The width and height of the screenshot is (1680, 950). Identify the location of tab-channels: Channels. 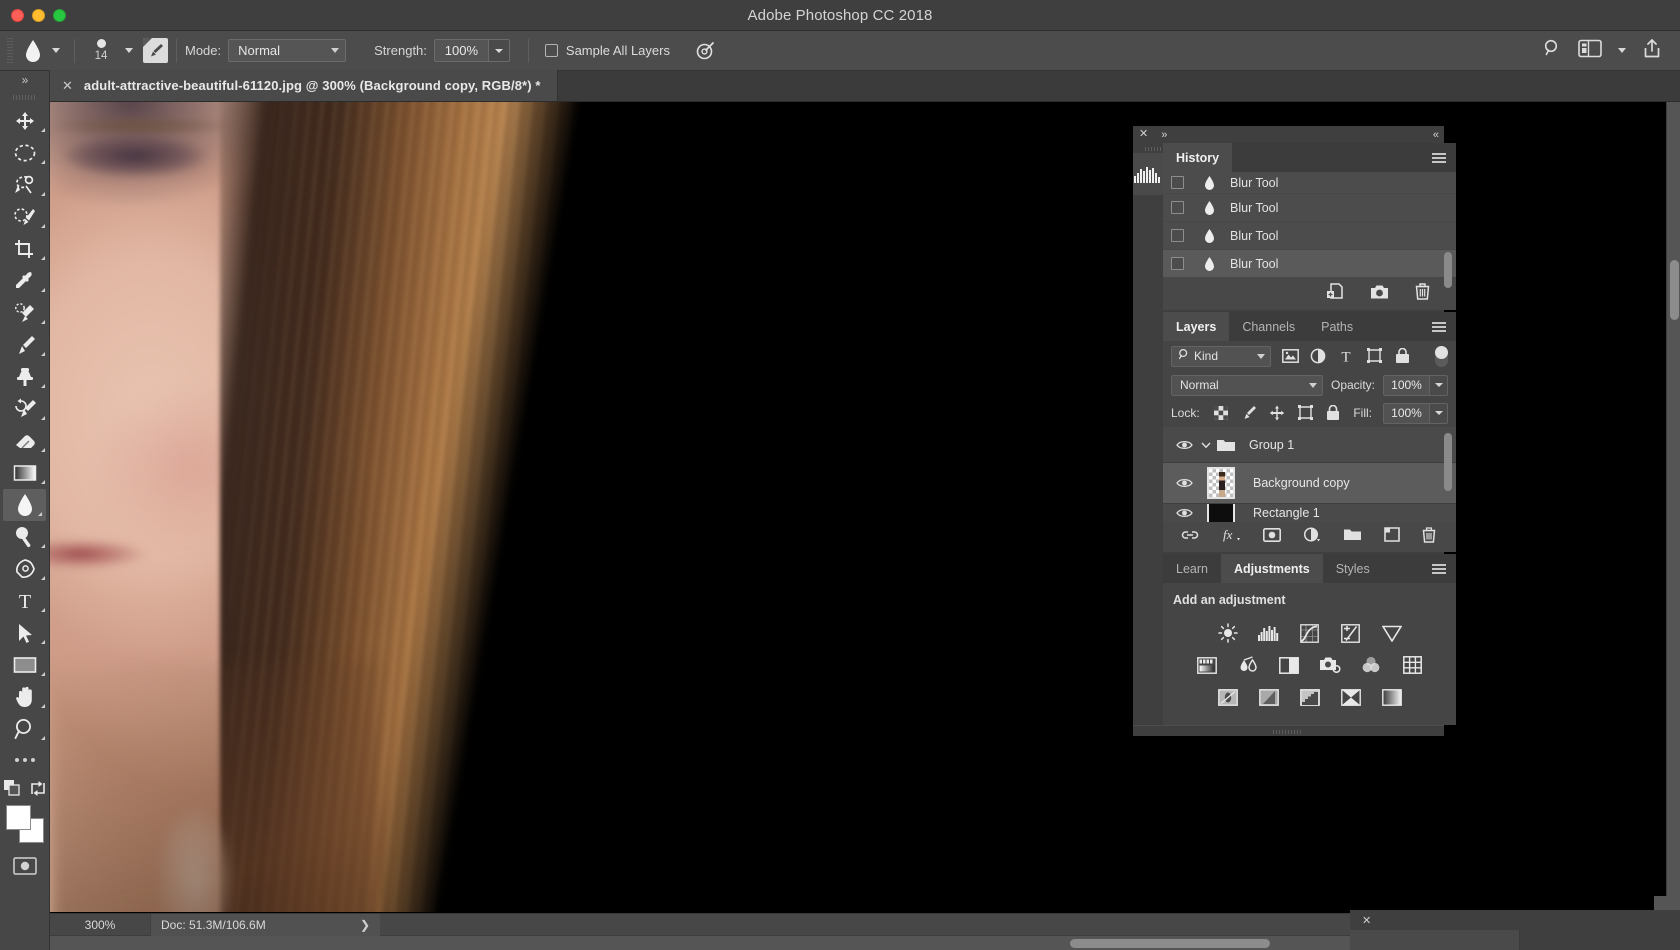
(1269, 326).